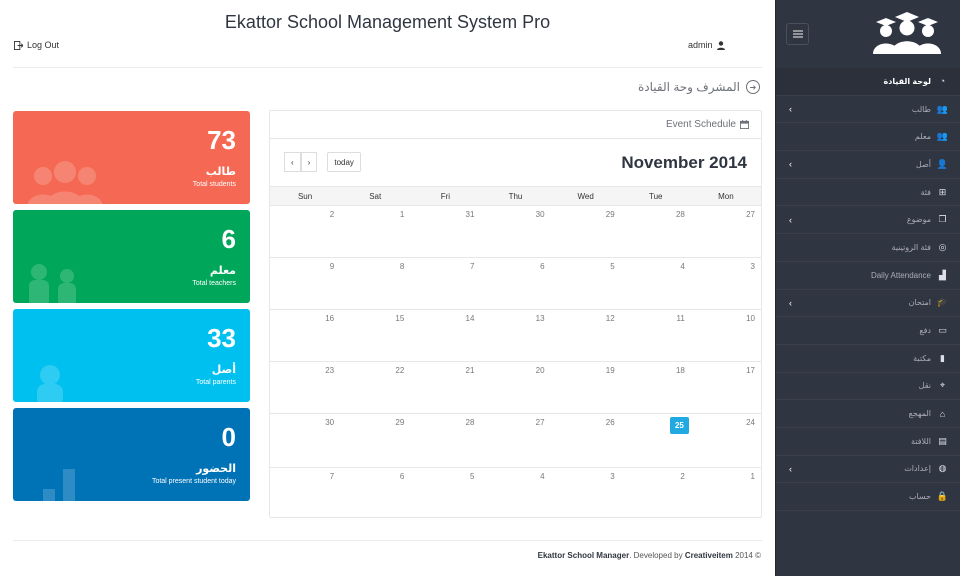 The width and height of the screenshot is (960, 576). Describe the element at coordinates (868, 304) in the screenshot. I see `sidebar-item-8: ‹ امتحان 🎓` at that location.